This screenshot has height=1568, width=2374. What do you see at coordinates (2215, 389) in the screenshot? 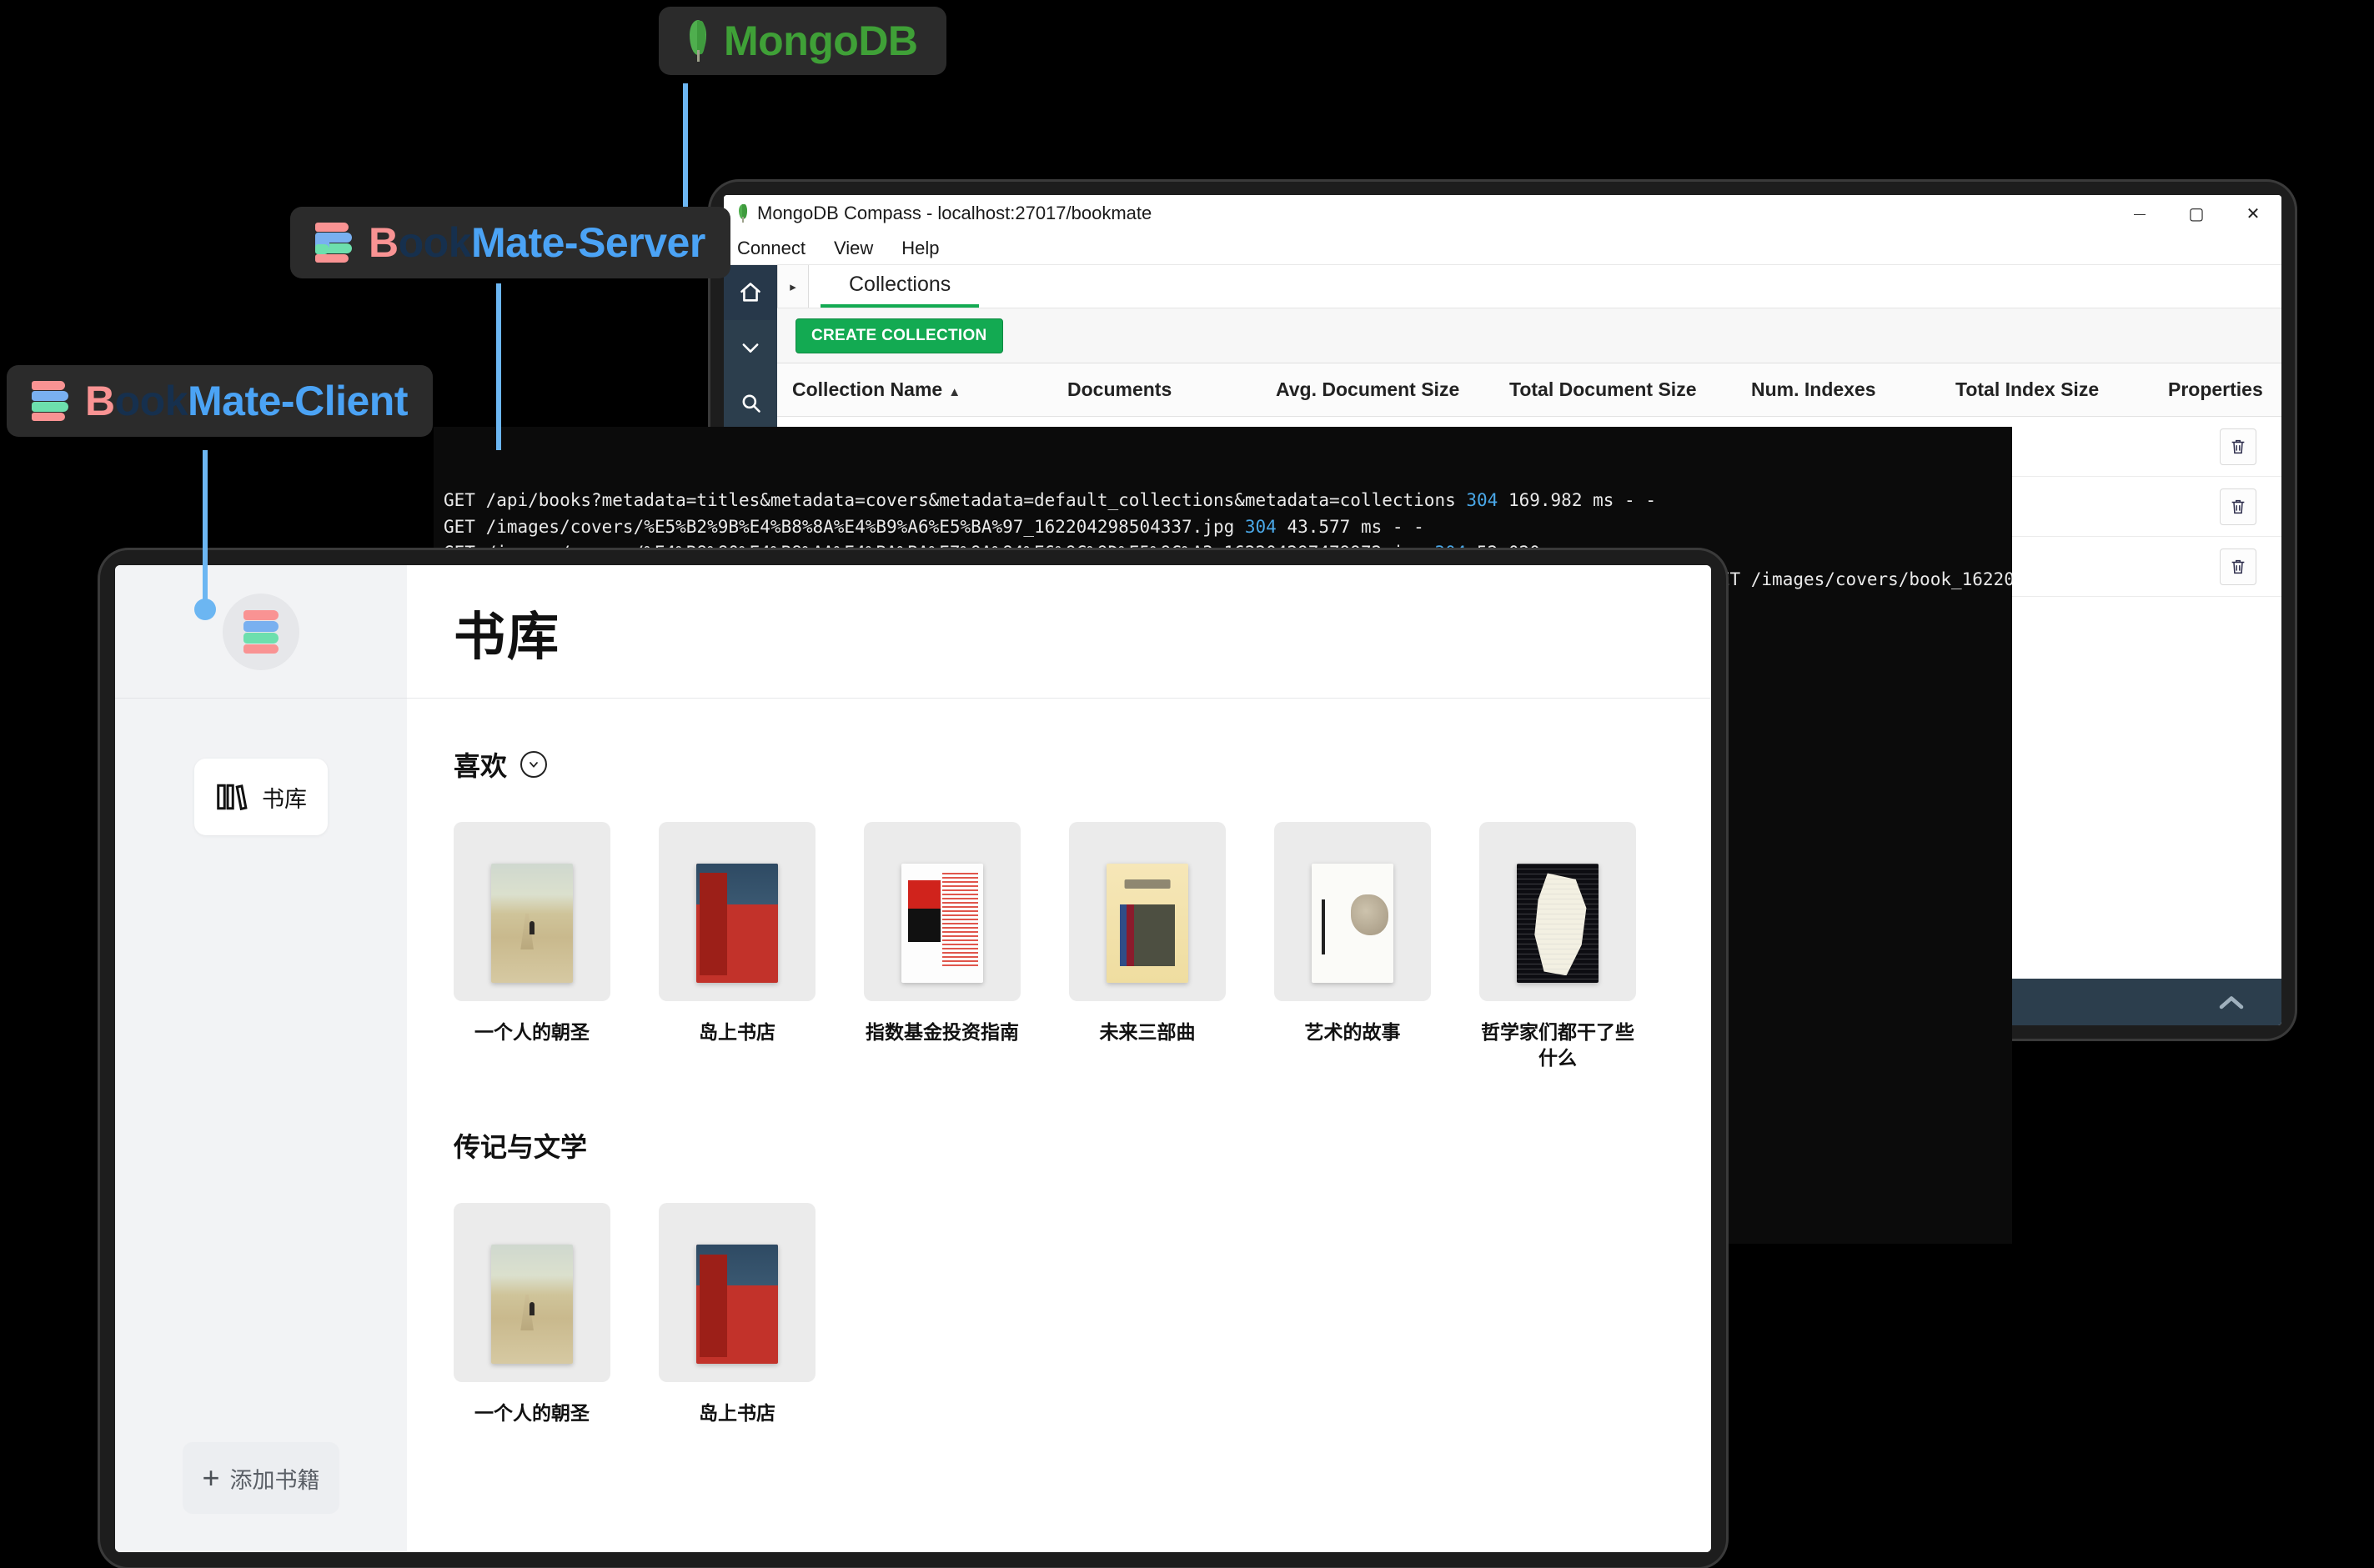
I see `column-properties: Properties` at bounding box center [2215, 389].